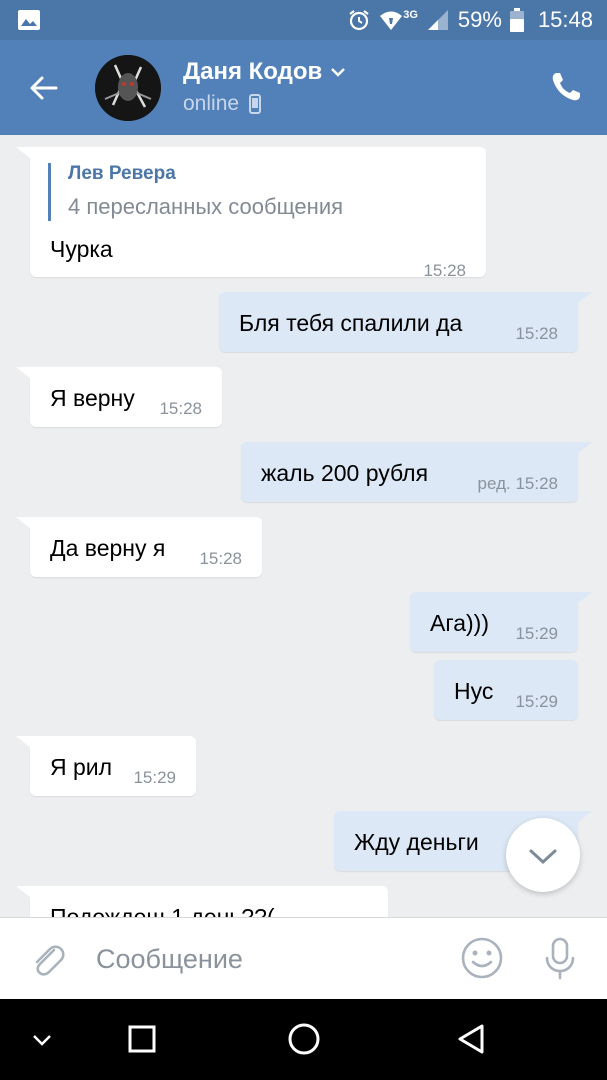 The width and height of the screenshot is (607, 1080). Describe the element at coordinates (459, 623) in the screenshot. I see `message-text: Ага)))` at that location.